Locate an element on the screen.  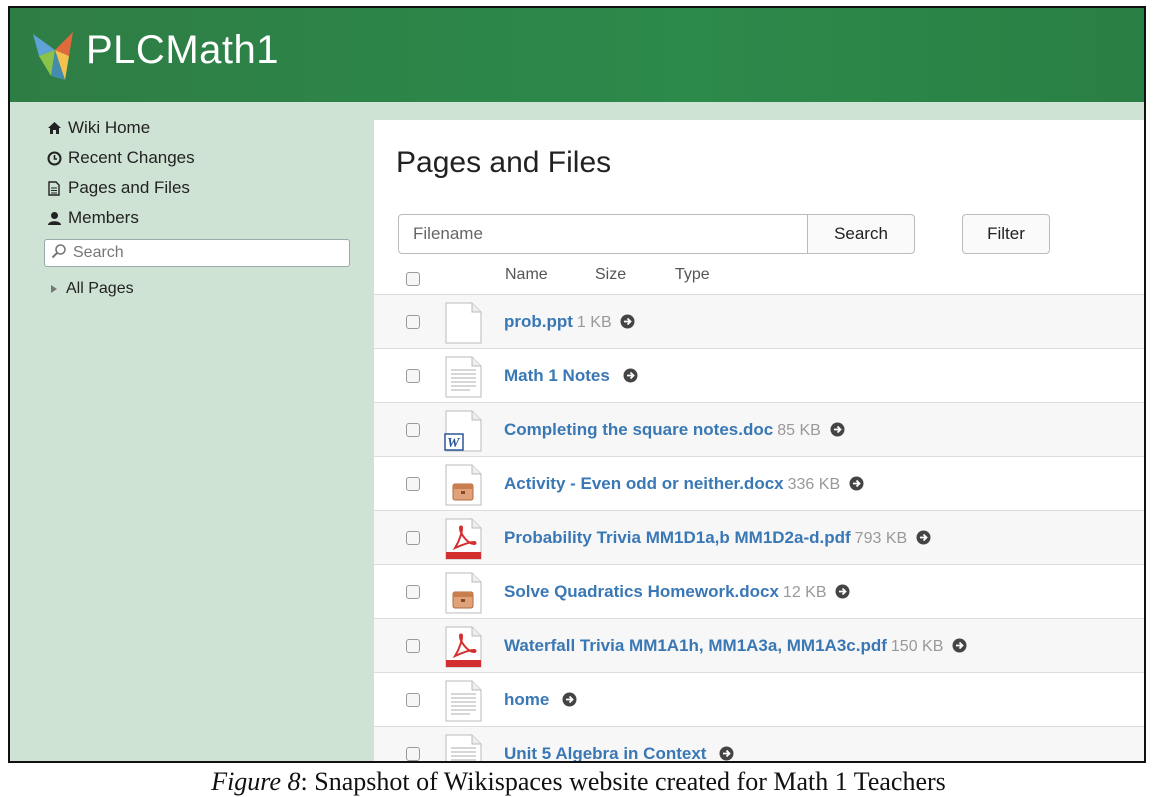
filename-search-field is located at coordinates (603, 234).